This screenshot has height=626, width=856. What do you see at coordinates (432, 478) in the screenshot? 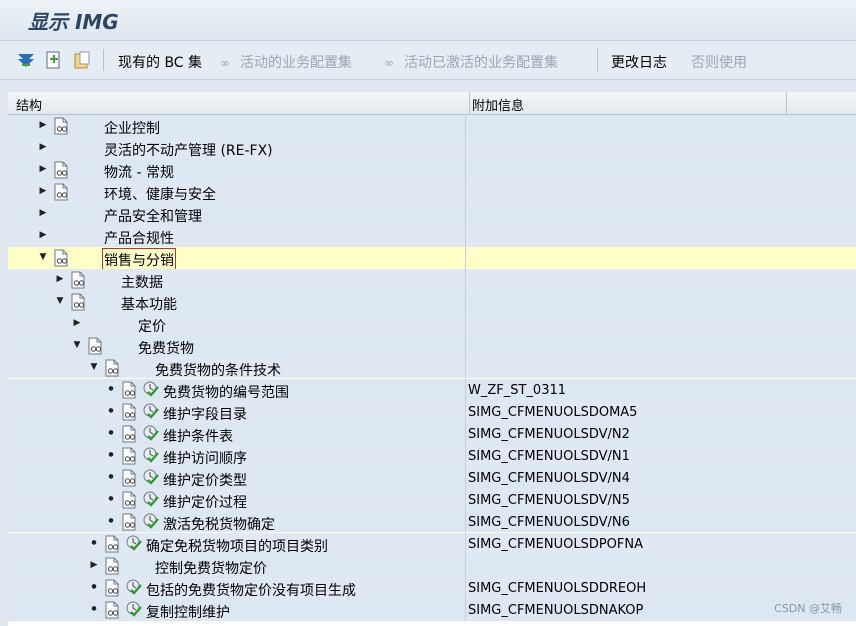
I see `tree-row: SIMG_CFMENUOLSDV/N4 ● 维护定价类型` at bounding box center [432, 478].